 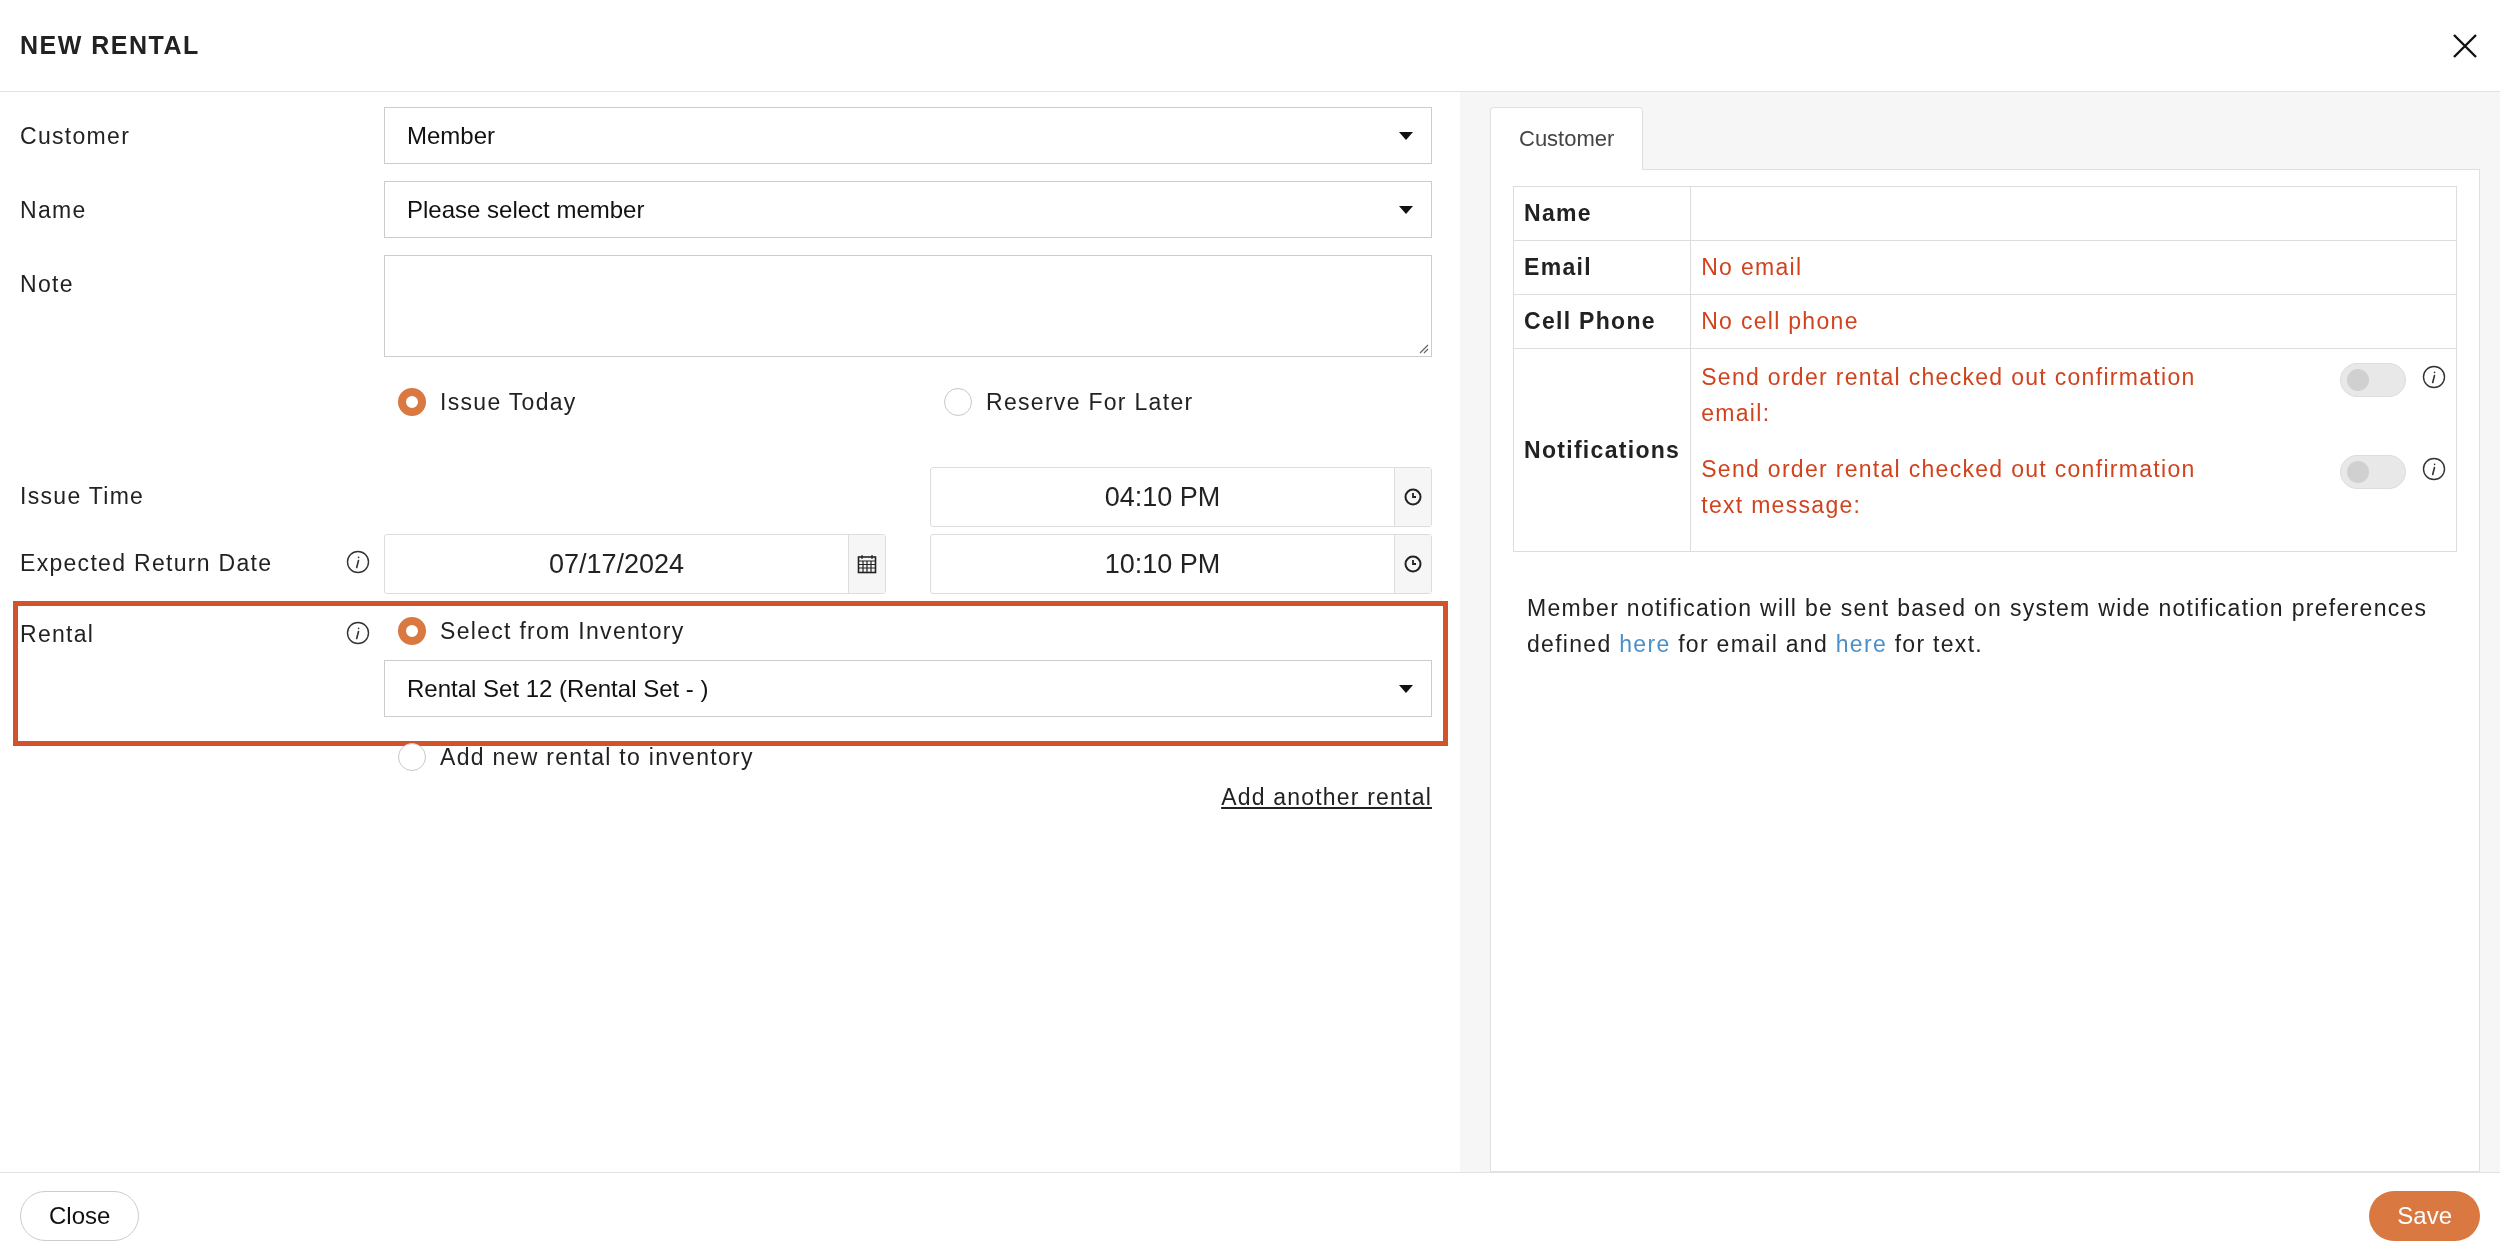 I want to click on field-label: Customer, so click(x=75, y=136).